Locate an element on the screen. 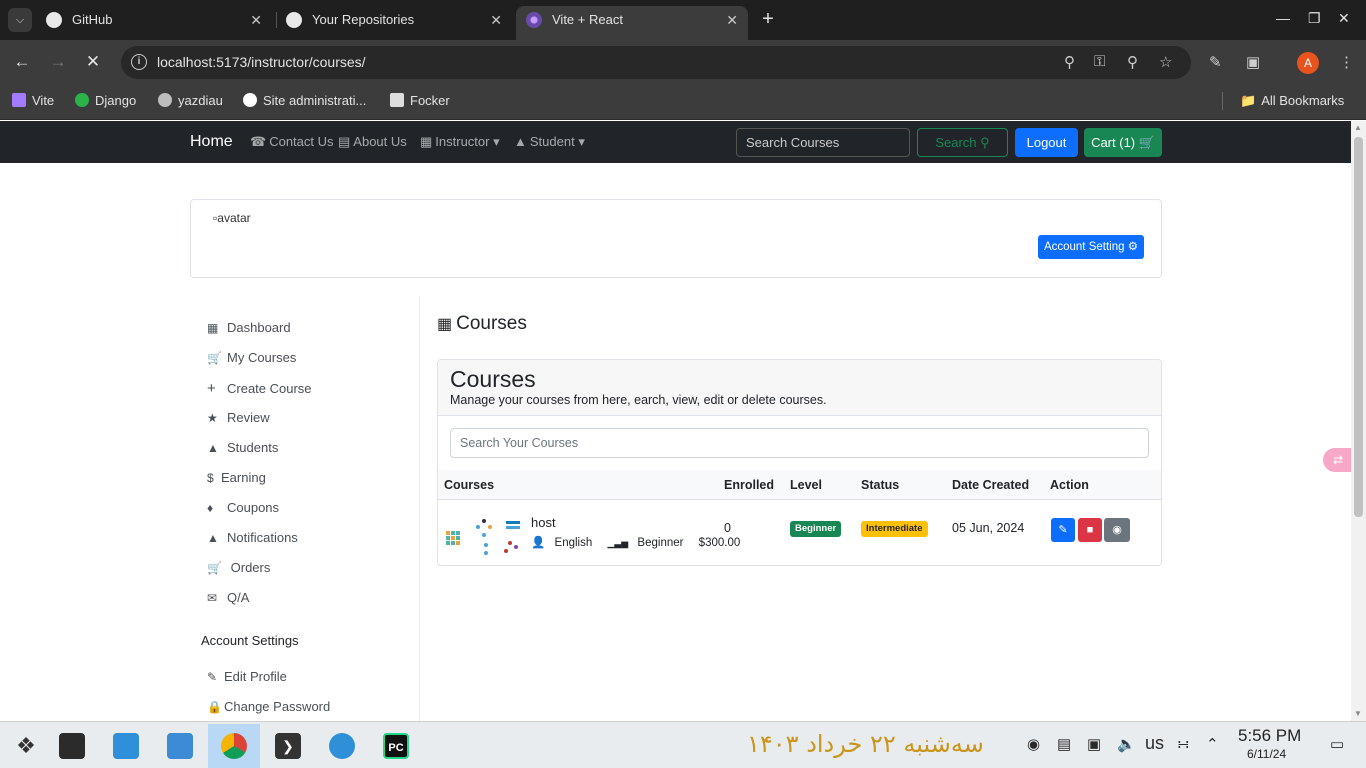 The image size is (1366, 768). sidebar-account-heading: Account Settings is located at coordinates (250, 640).